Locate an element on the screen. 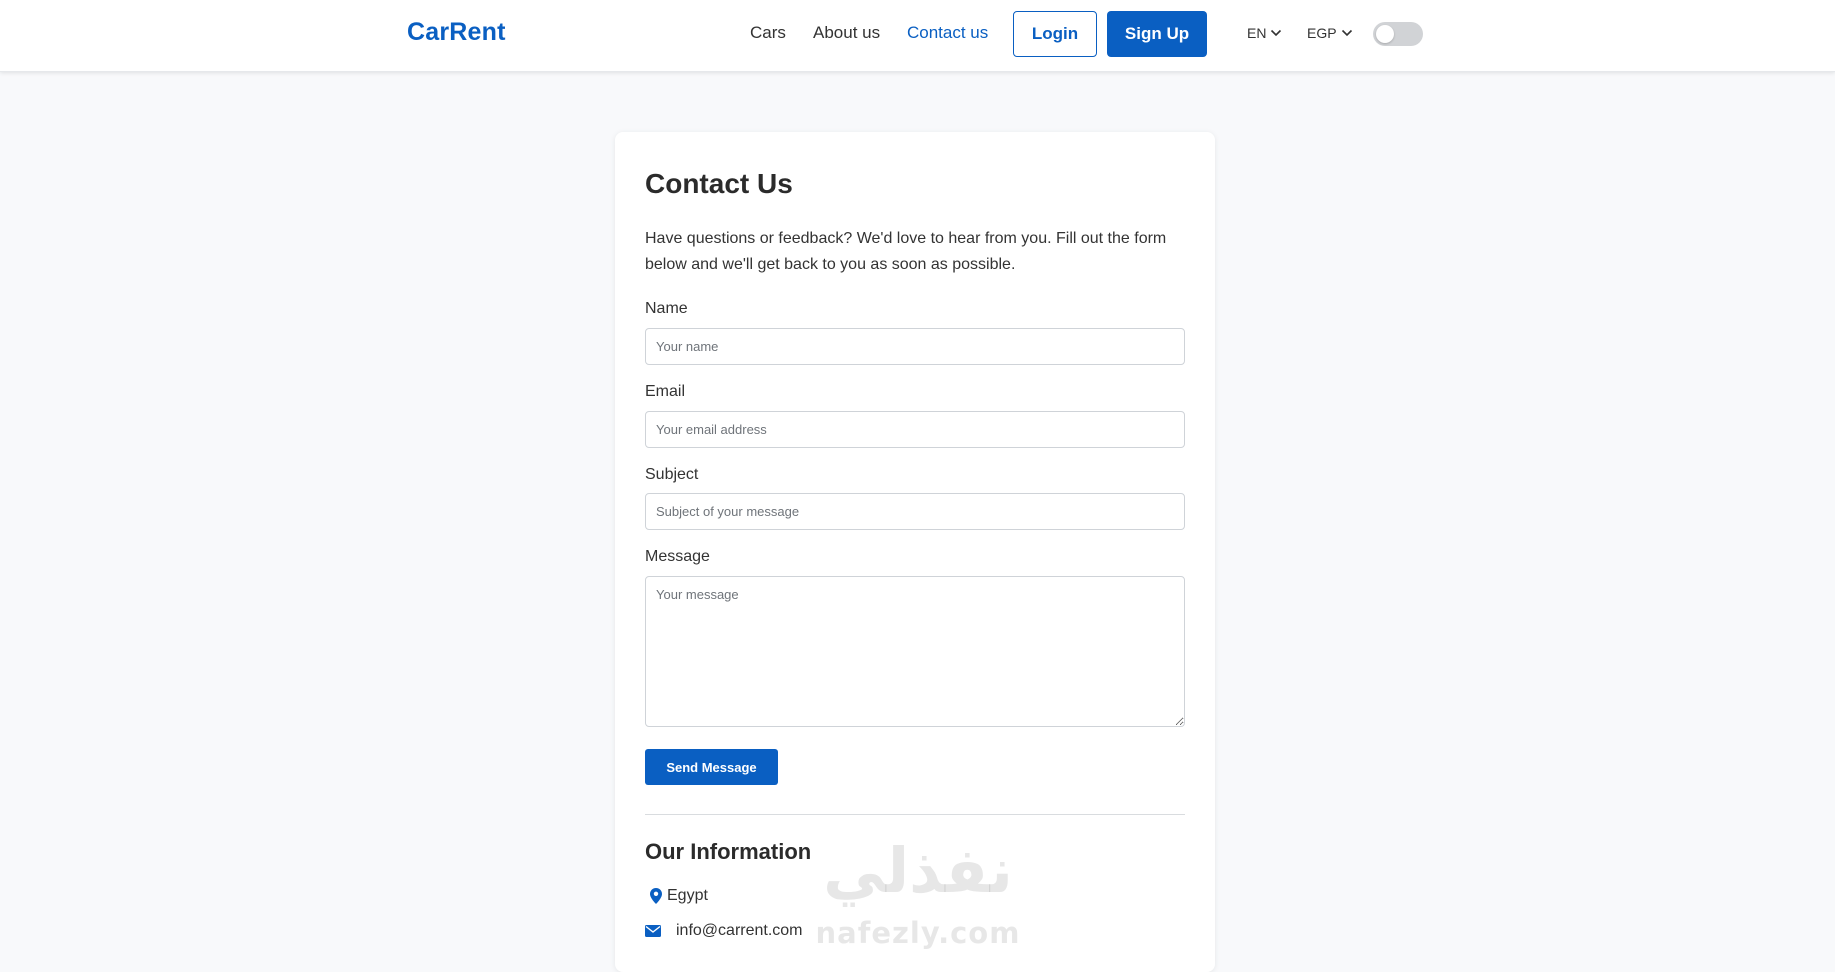  email-input is located at coordinates (915, 429).